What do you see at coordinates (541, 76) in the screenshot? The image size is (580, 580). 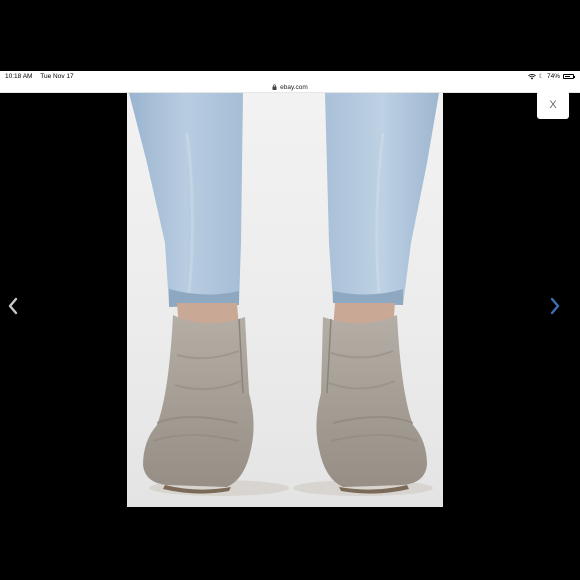 I see `do-not-disturb-icon: ☾` at bounding box center [541, 76].